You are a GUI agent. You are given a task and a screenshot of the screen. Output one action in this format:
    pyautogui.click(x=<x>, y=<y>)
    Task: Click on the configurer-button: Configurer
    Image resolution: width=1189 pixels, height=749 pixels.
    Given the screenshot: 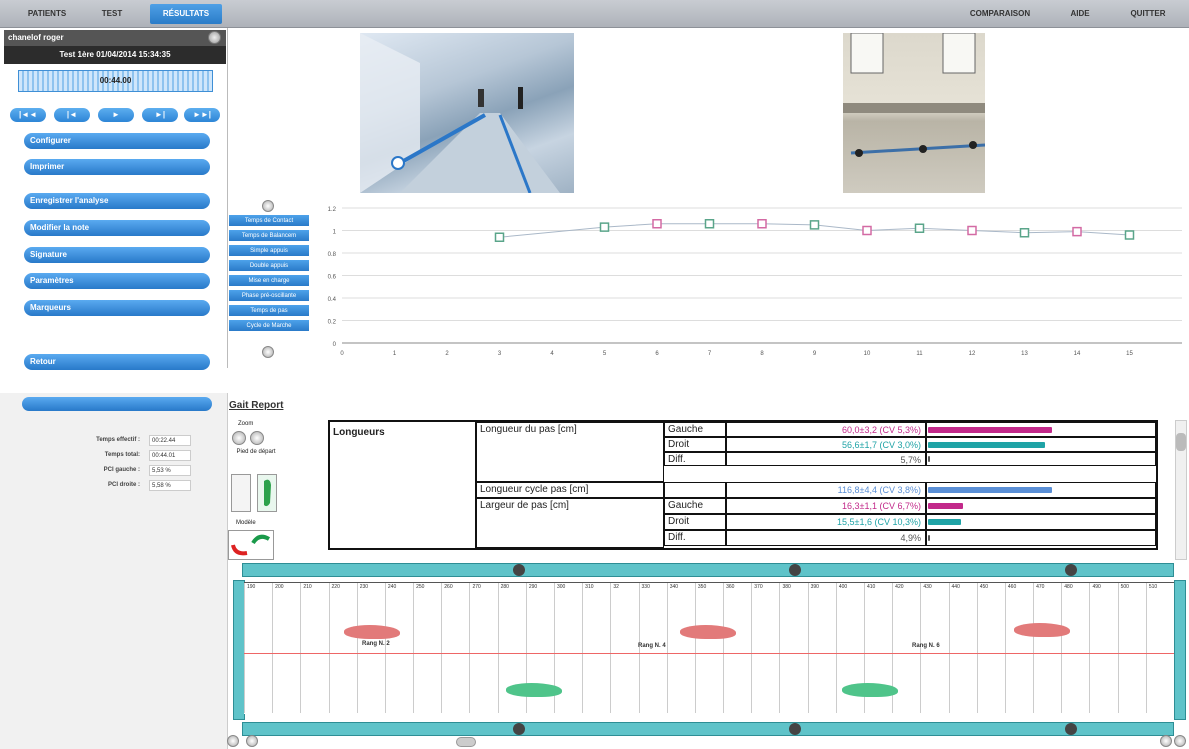 What is the action you would take?
    pyautogui.click(x=117, y=141)
    